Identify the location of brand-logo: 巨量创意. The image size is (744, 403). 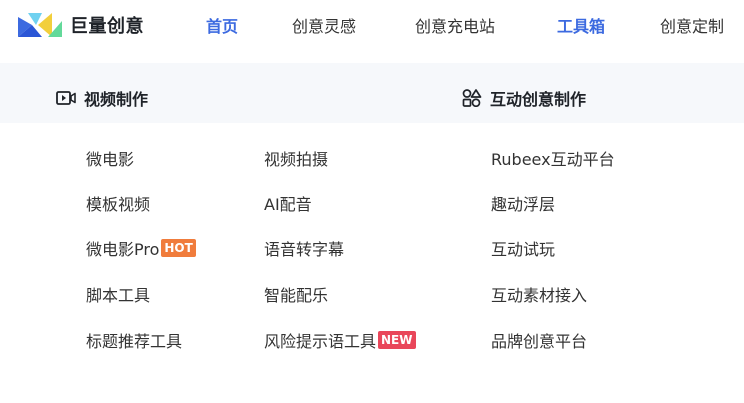
(81, 25).